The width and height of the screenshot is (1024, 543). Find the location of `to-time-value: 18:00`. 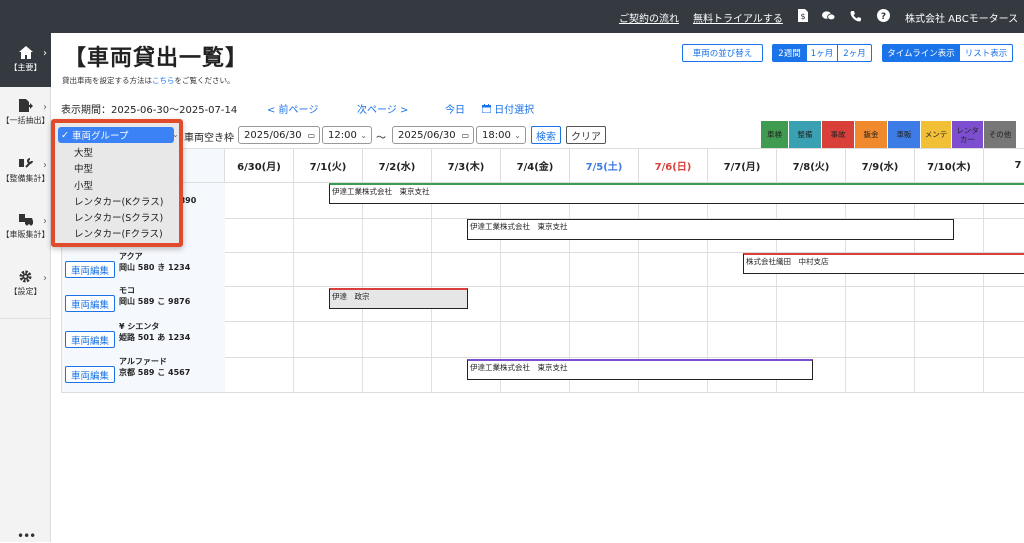

to-time-value: 18:00 is located at coordinates (496, 135).